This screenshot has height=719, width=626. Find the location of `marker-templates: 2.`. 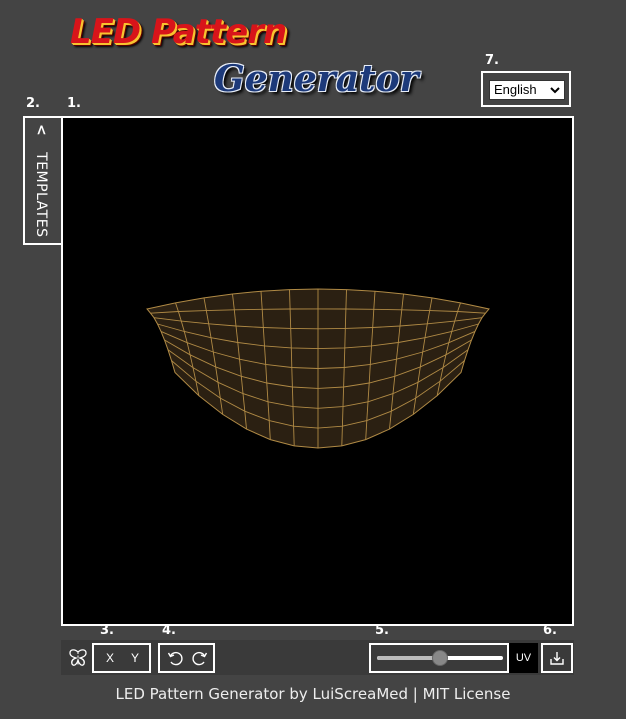

marker-templates: 2. is located at coordinates (33, 103).